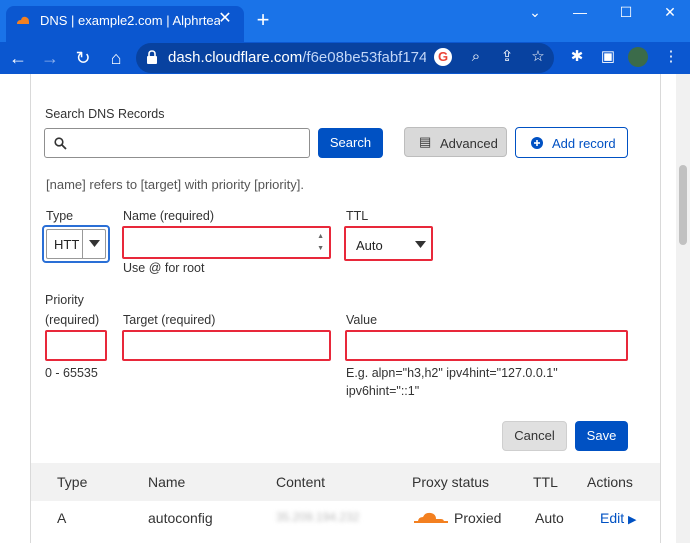  I want to click on value-hint-line-1: E.g. alpn="h3,h2" ipv4hint="127.0.0.1", so click(452, 373).